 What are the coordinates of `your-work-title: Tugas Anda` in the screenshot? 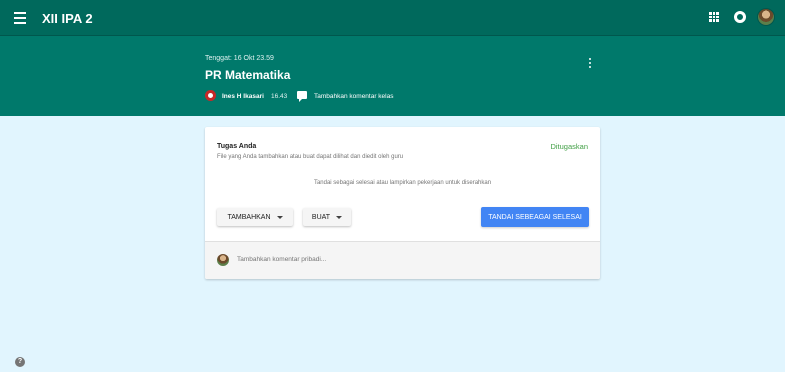 It's located at (237, 146).